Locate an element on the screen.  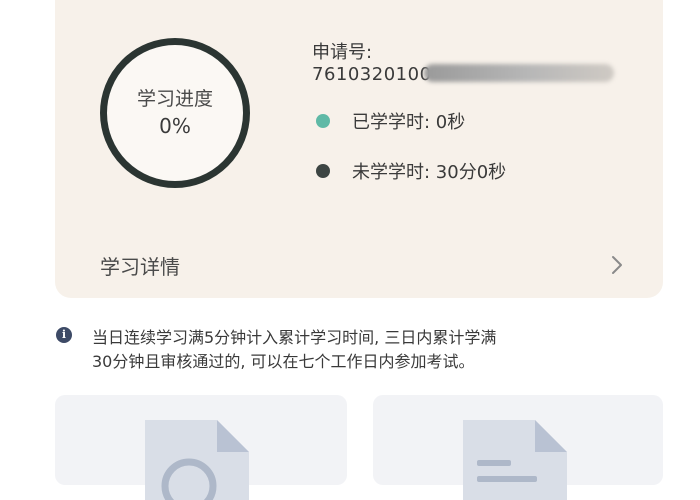
chevron-right-icon is located at coordinates (617, 265).